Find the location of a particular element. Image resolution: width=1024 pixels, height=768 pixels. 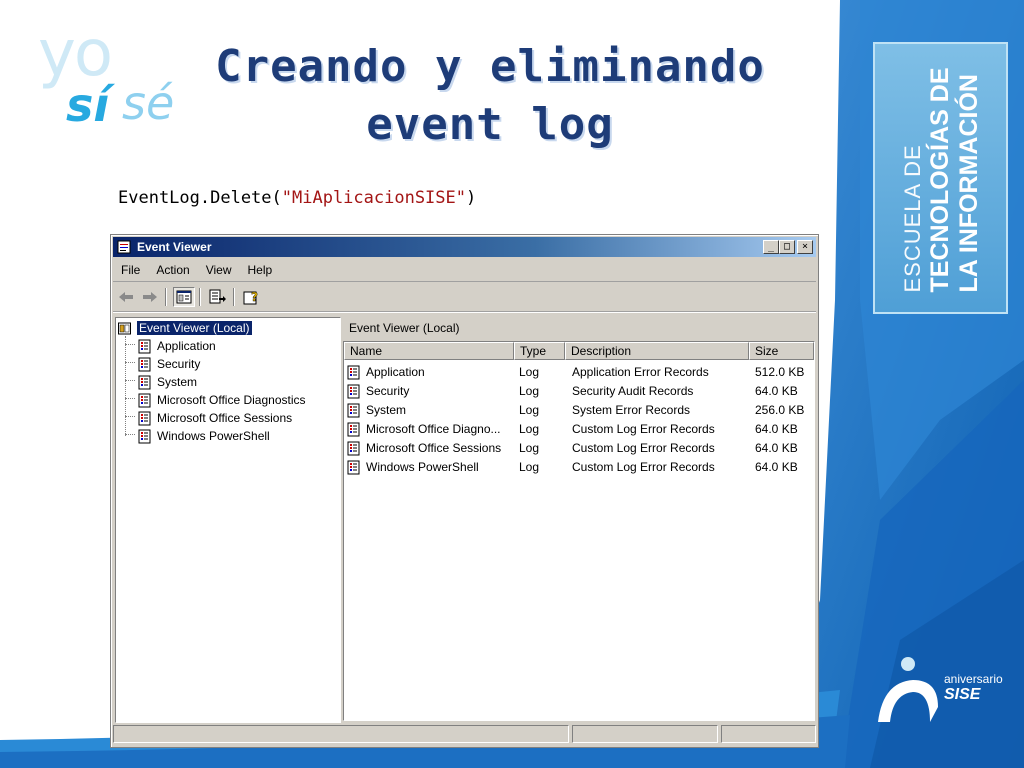

menu-action: Action is located at coordinates (172, 270).